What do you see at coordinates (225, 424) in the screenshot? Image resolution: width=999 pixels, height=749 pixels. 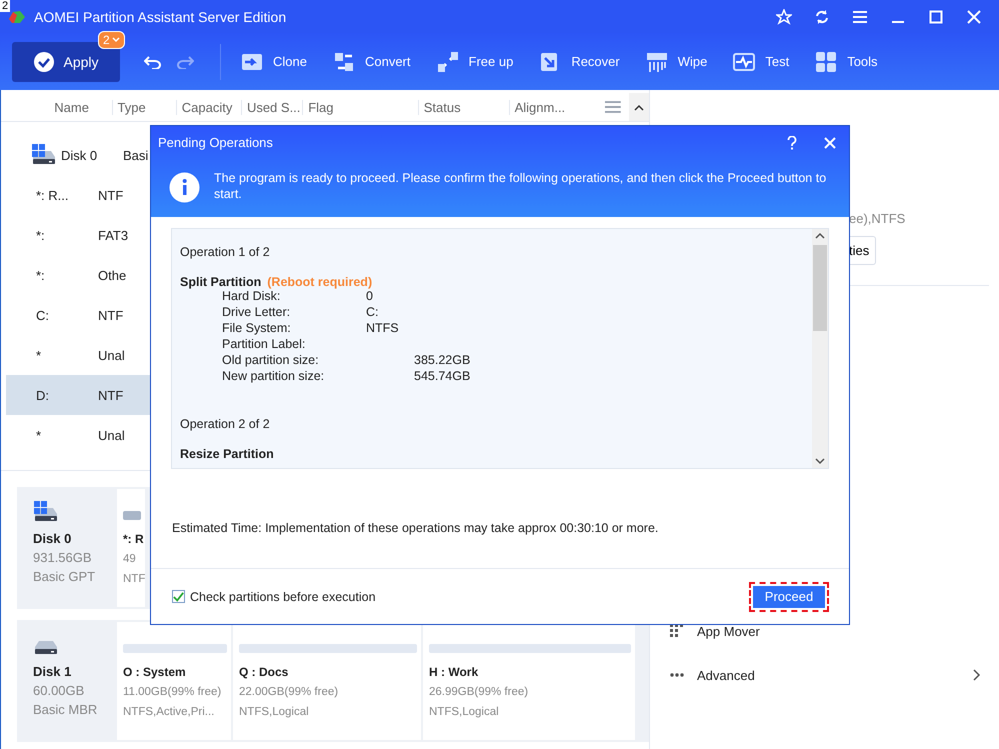 I see `operation-heading: Operation 2 of 2` at bounding box center [225, 424].